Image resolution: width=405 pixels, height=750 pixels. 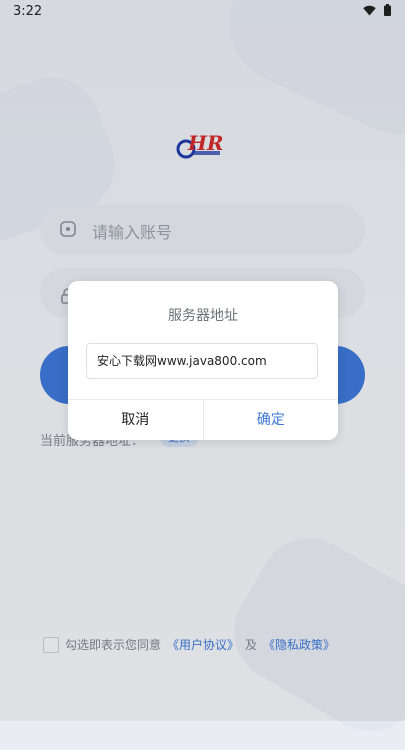 I want to click on confirm-button: 确定, so click(x=271, y=420).